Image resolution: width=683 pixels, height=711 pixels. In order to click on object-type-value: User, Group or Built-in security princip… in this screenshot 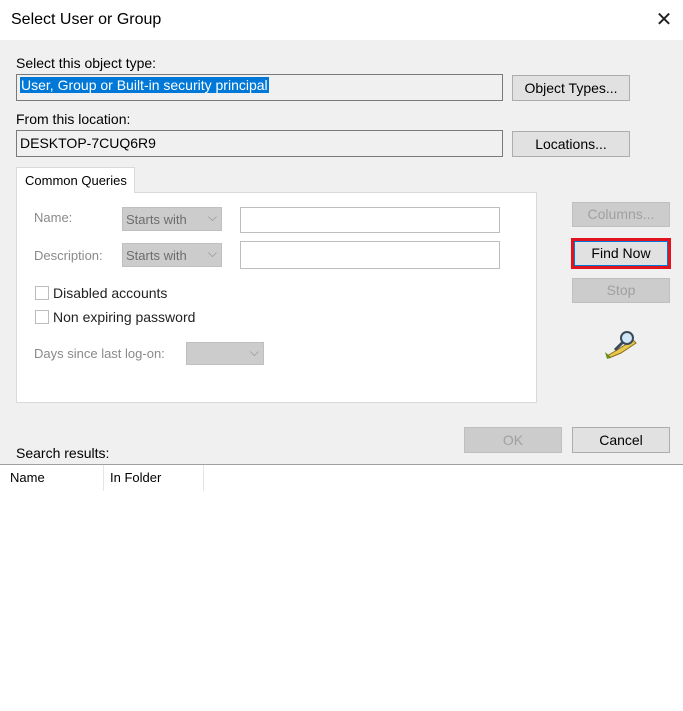, I will do `click(144, 85)`.